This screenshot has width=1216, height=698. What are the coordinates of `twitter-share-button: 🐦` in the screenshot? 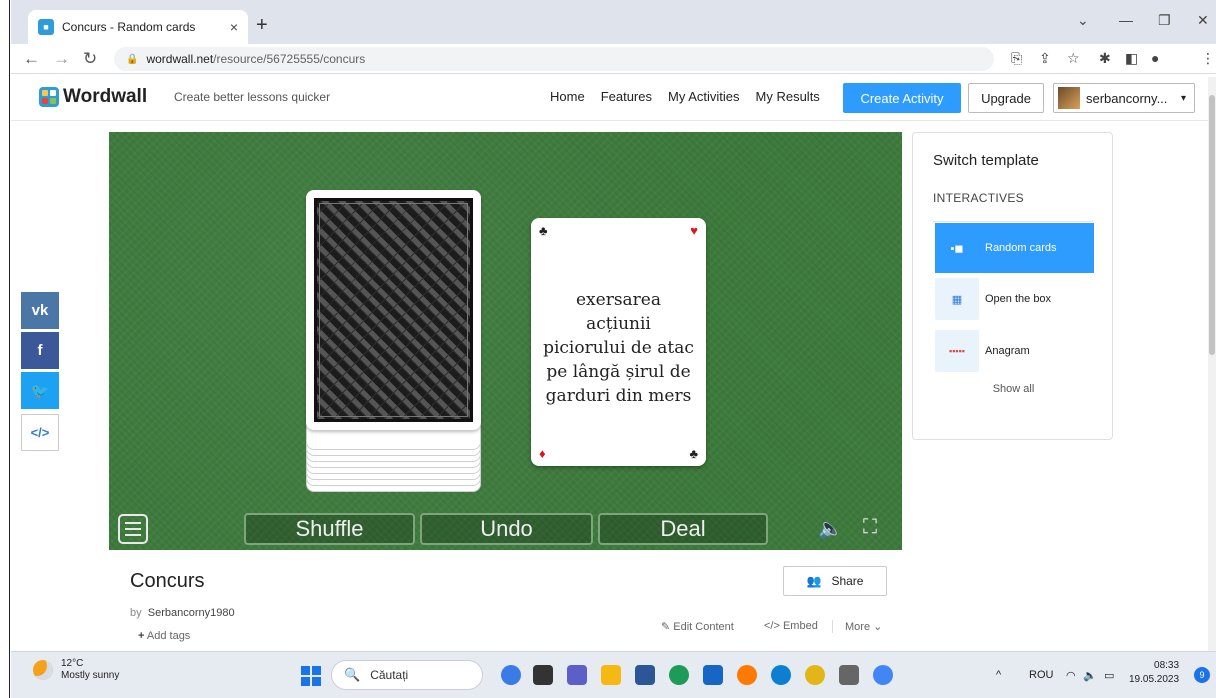 It's located at (40, 390).